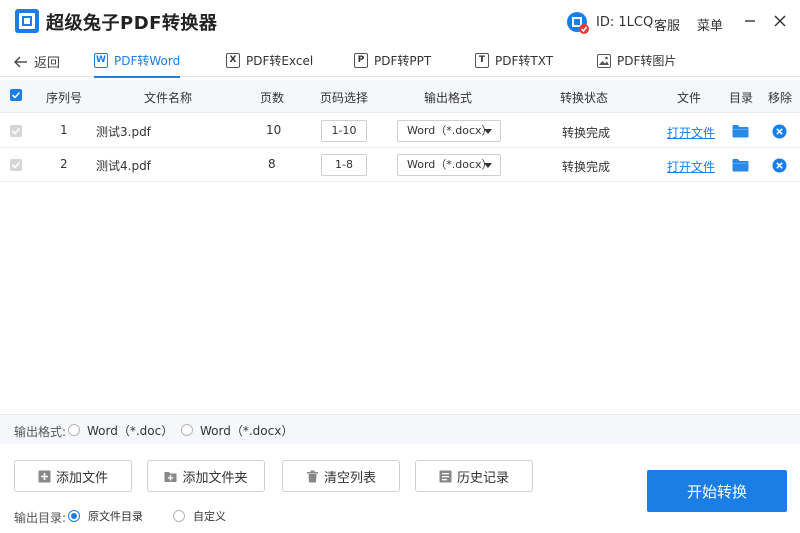 Image resolution: width=800 pixels, height=533 pixels. I want to click on dir-custom-radio, so click(179, 516).